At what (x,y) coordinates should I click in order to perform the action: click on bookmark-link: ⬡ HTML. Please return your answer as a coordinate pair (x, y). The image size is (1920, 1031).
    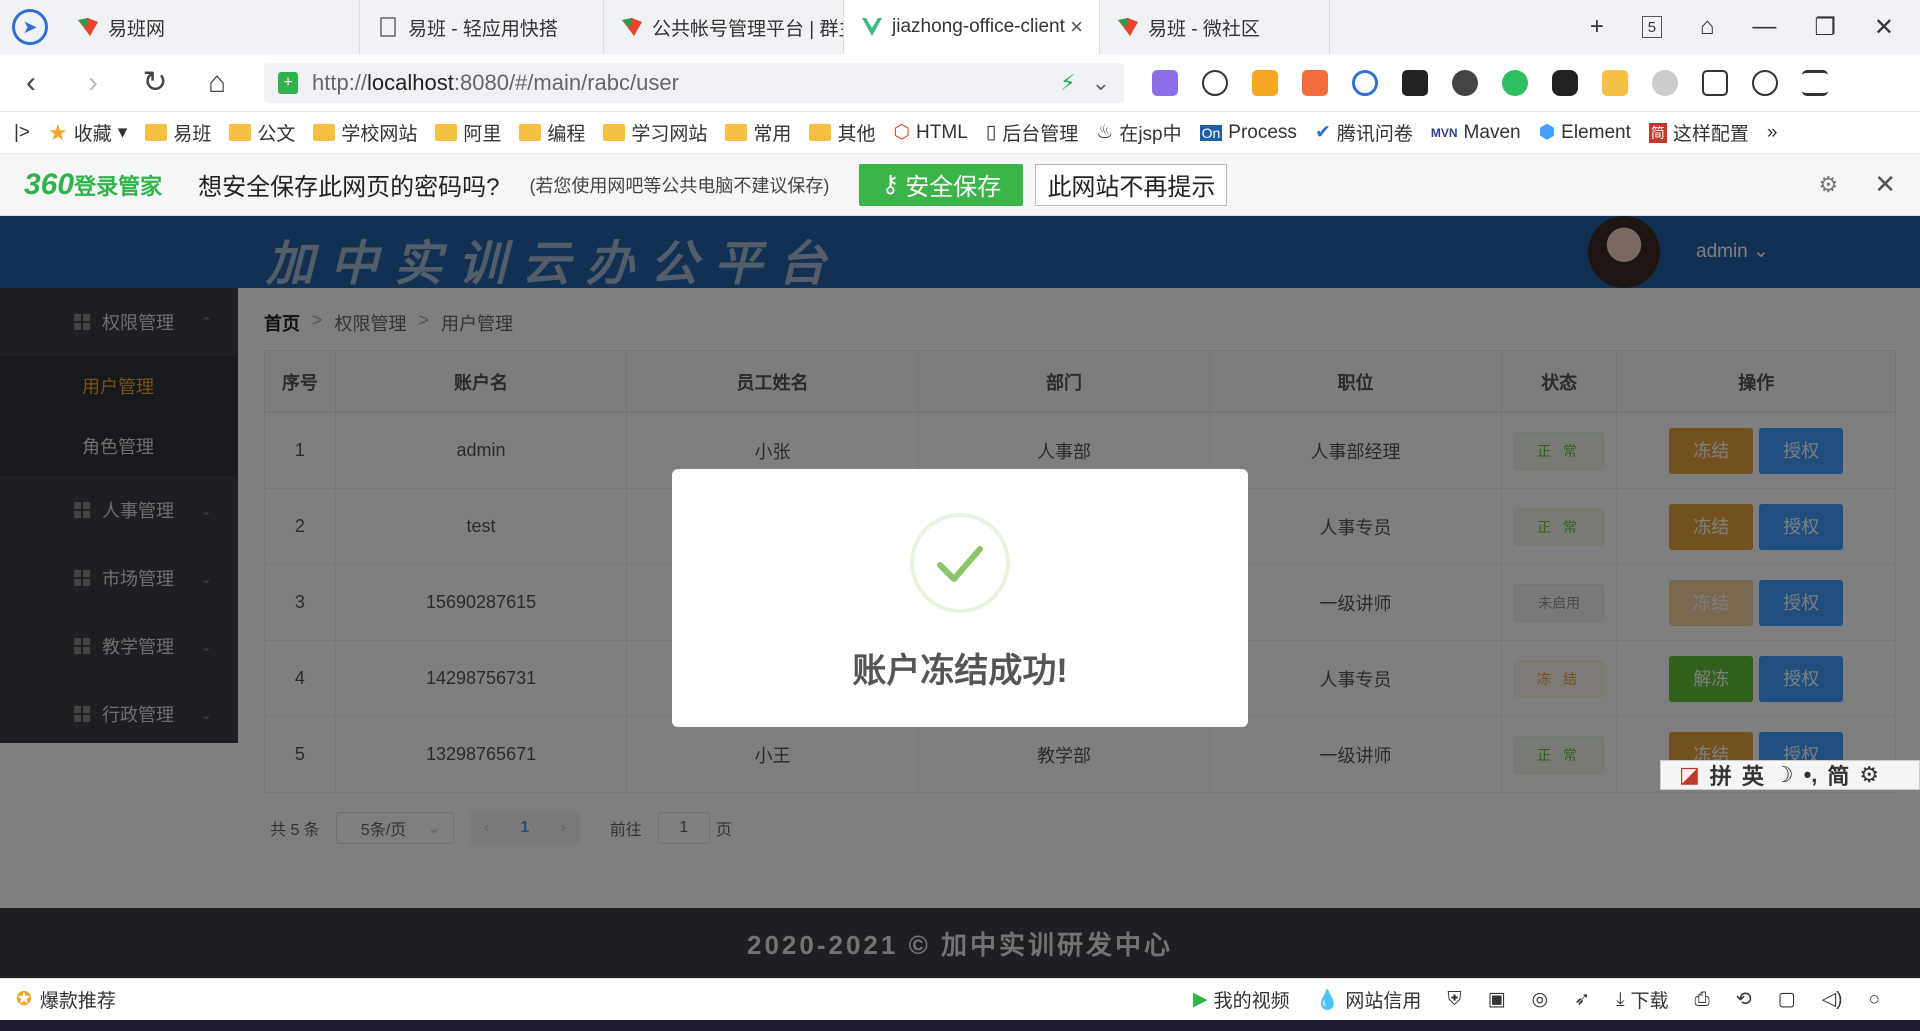
    Looking at the image, I should click on (930, 132).